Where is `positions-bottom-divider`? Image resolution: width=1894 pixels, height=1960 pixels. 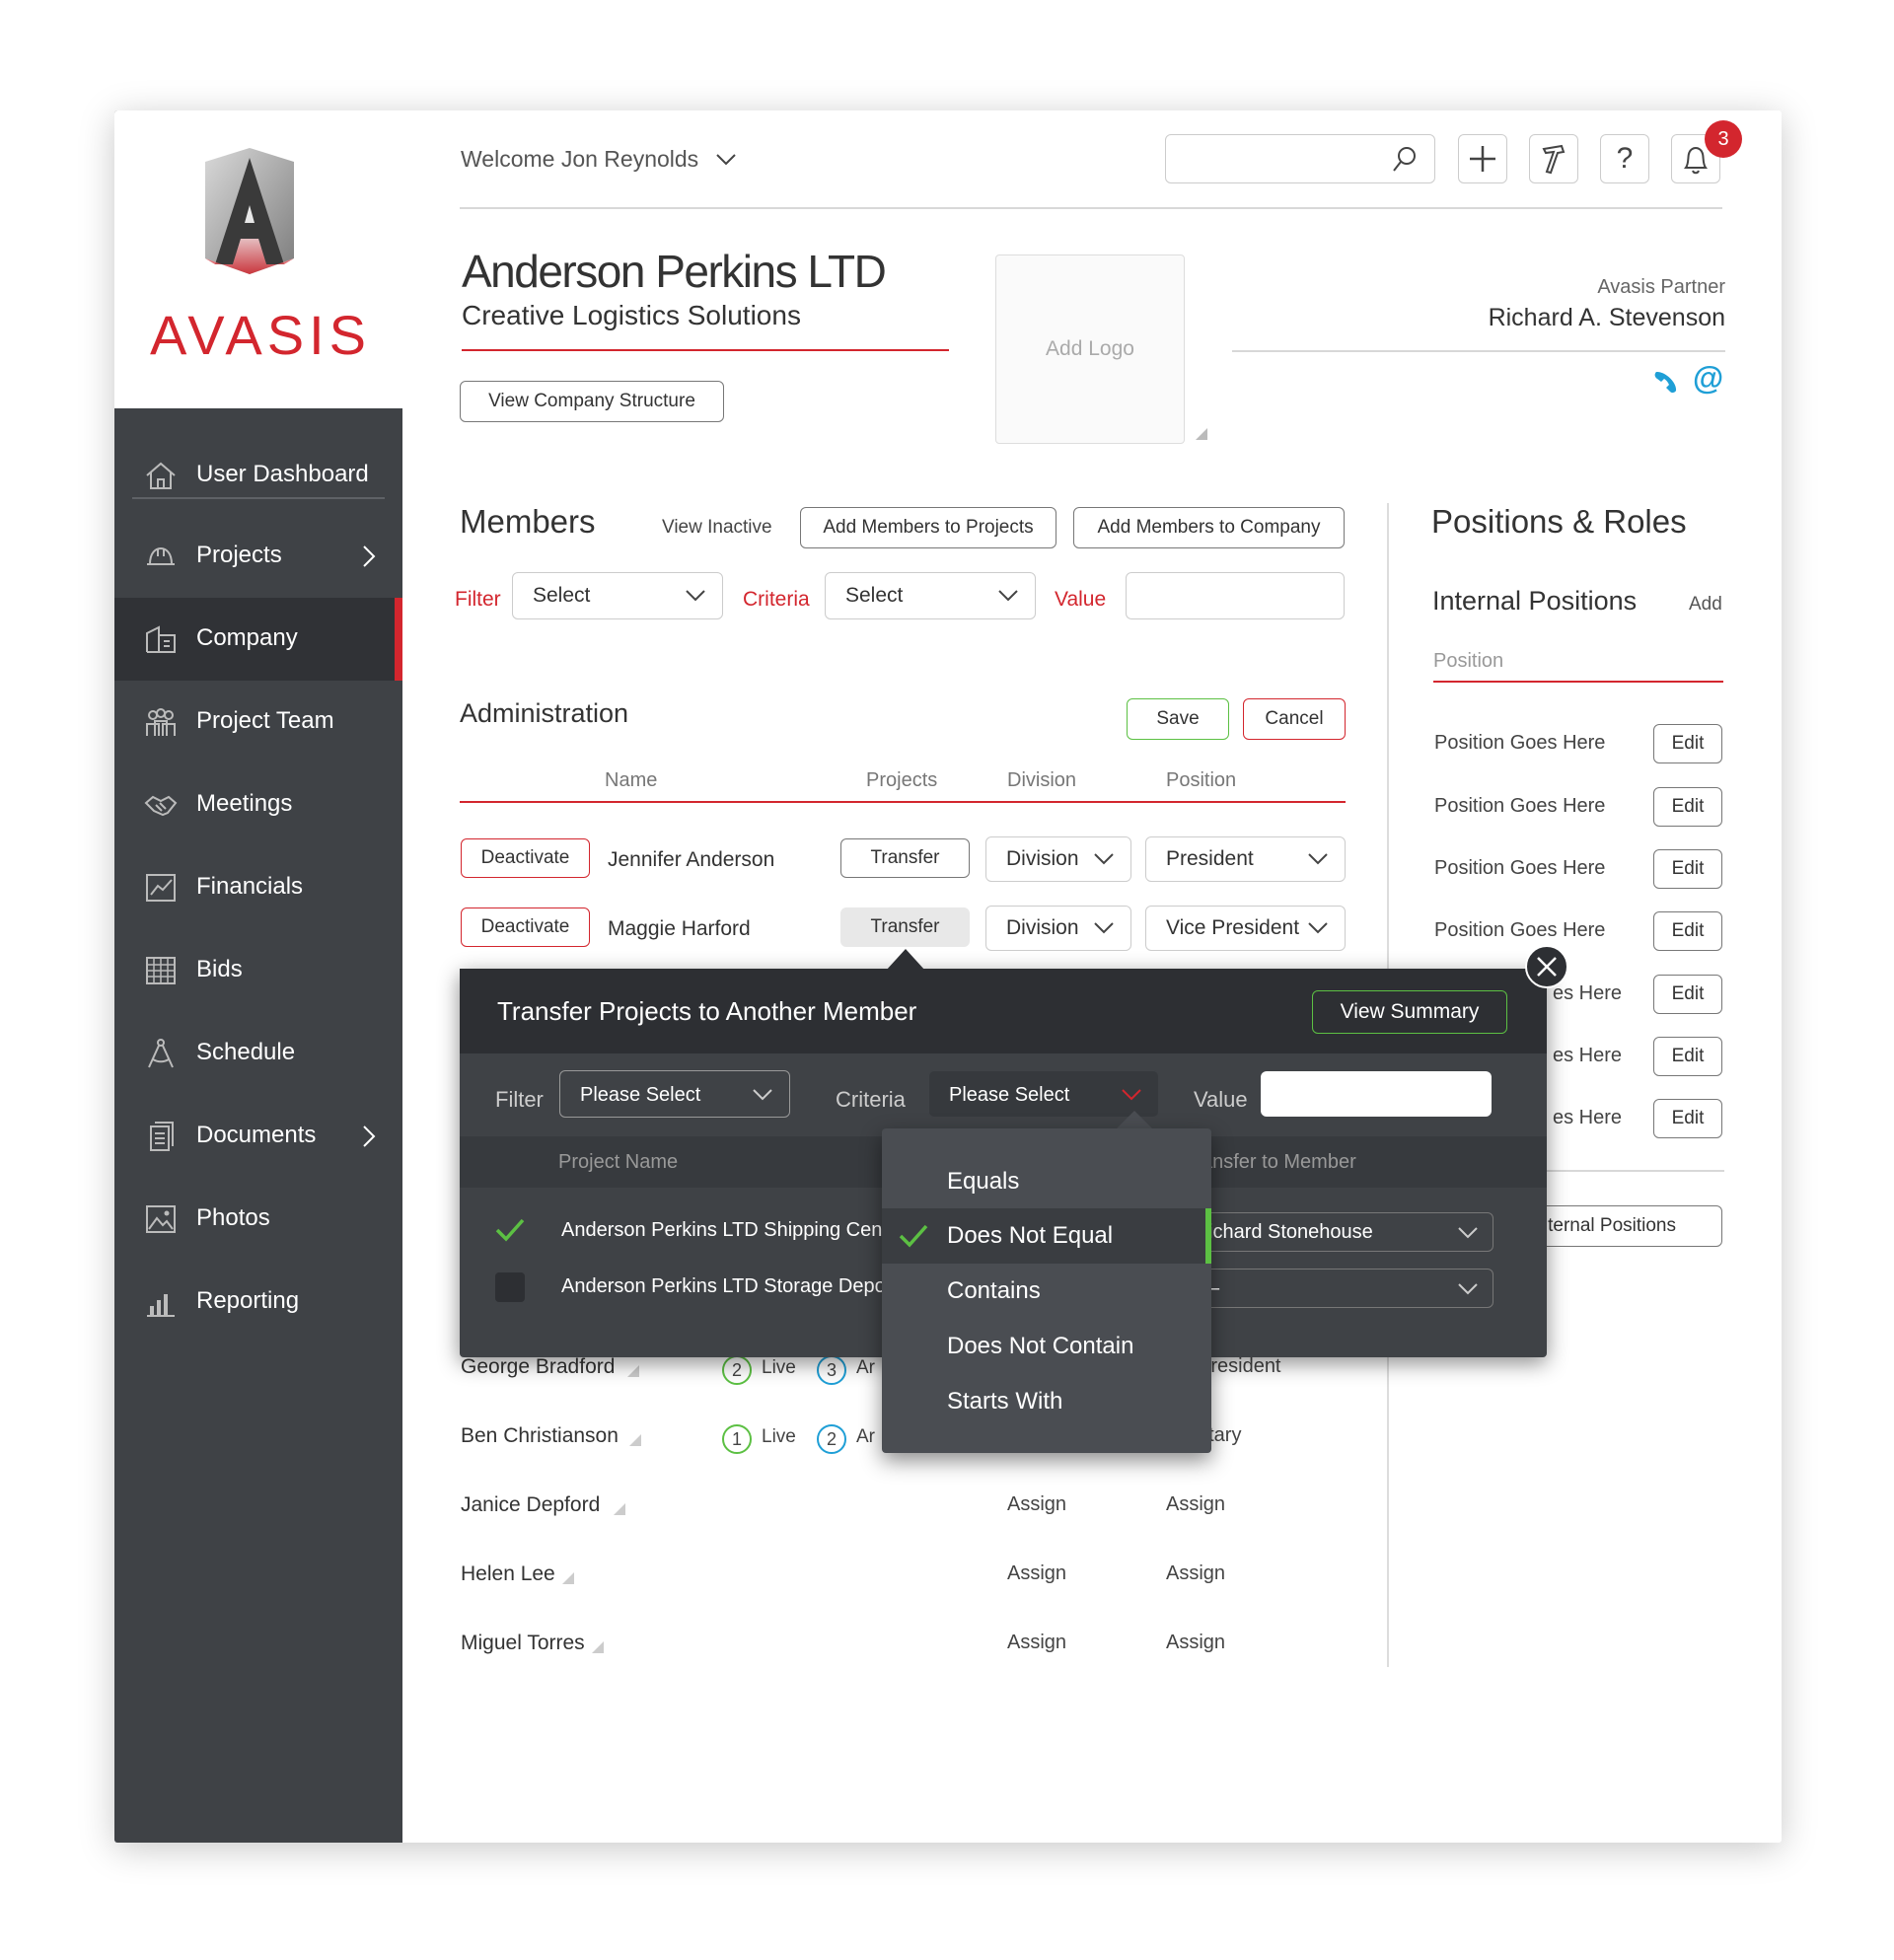 positions-bottom-divider is located at coordinates (1629, 1171).